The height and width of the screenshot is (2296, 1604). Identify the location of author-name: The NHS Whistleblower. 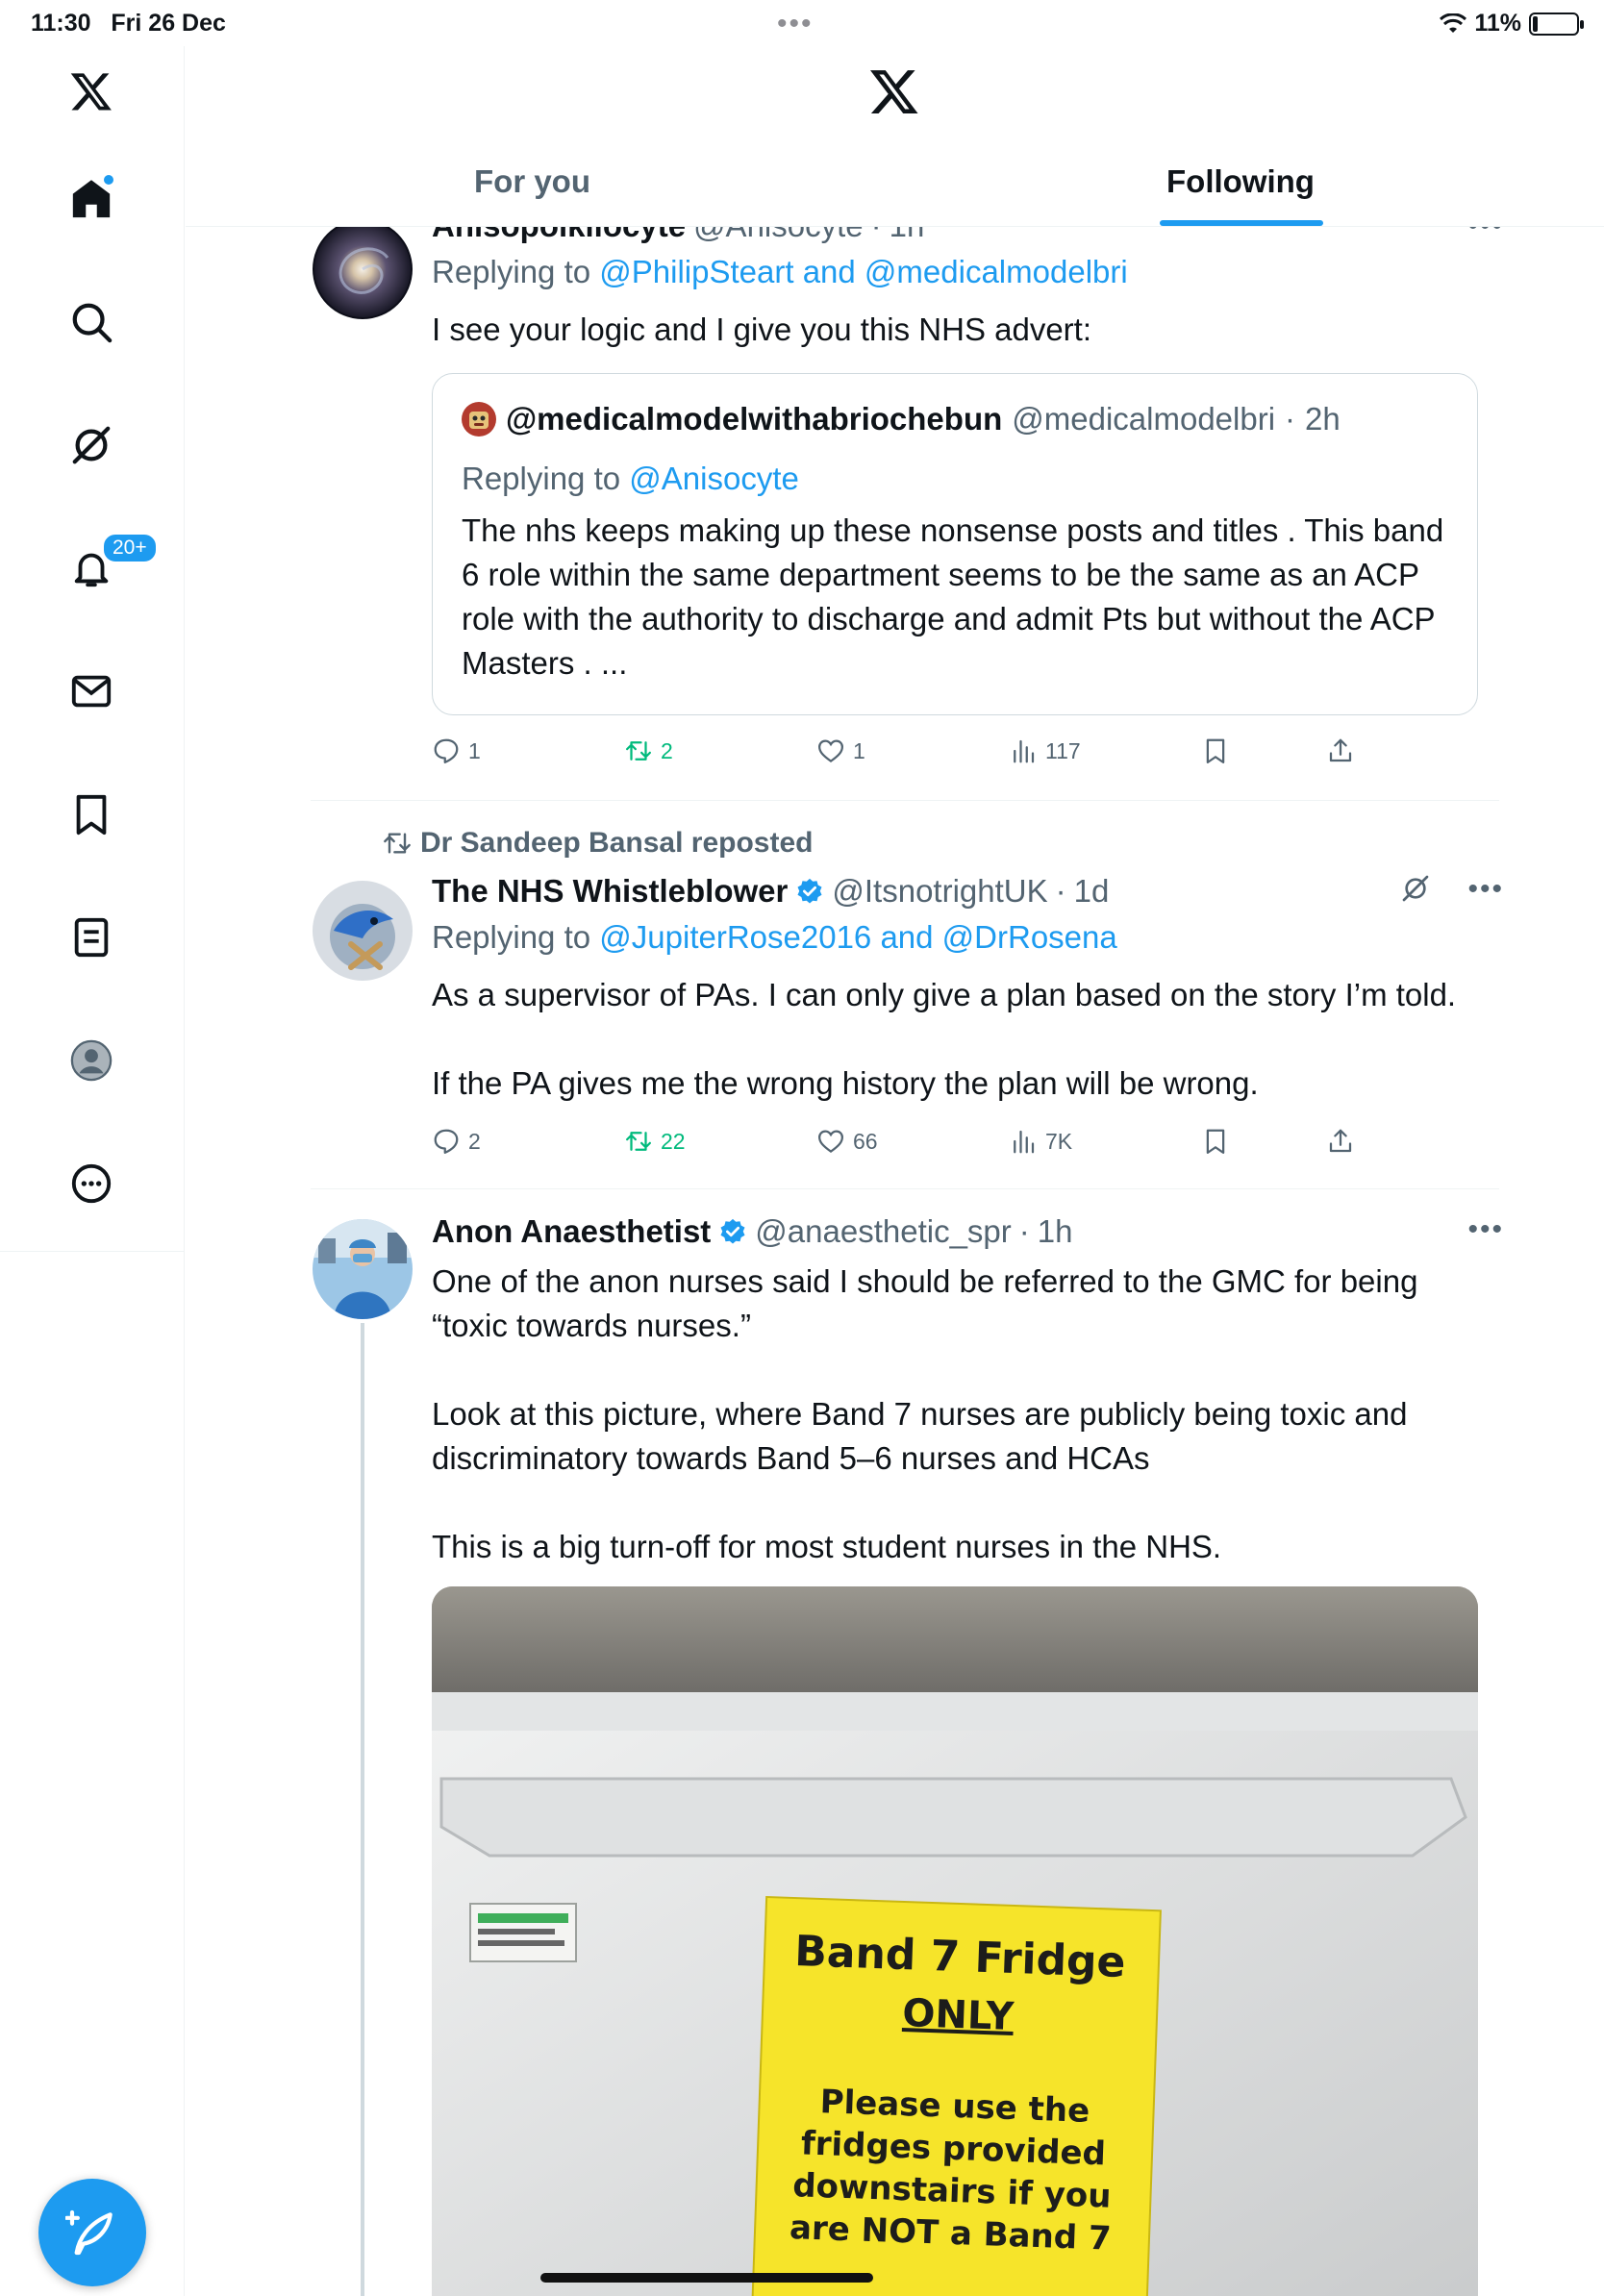
(610, 891).